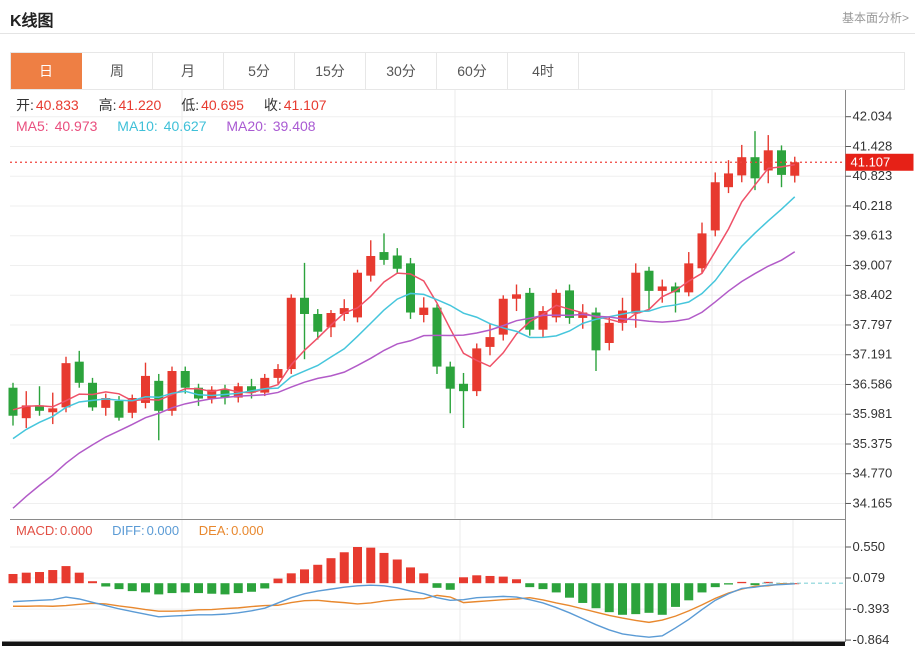  I want to click on diff-value: 0.000, so click(163, 530).